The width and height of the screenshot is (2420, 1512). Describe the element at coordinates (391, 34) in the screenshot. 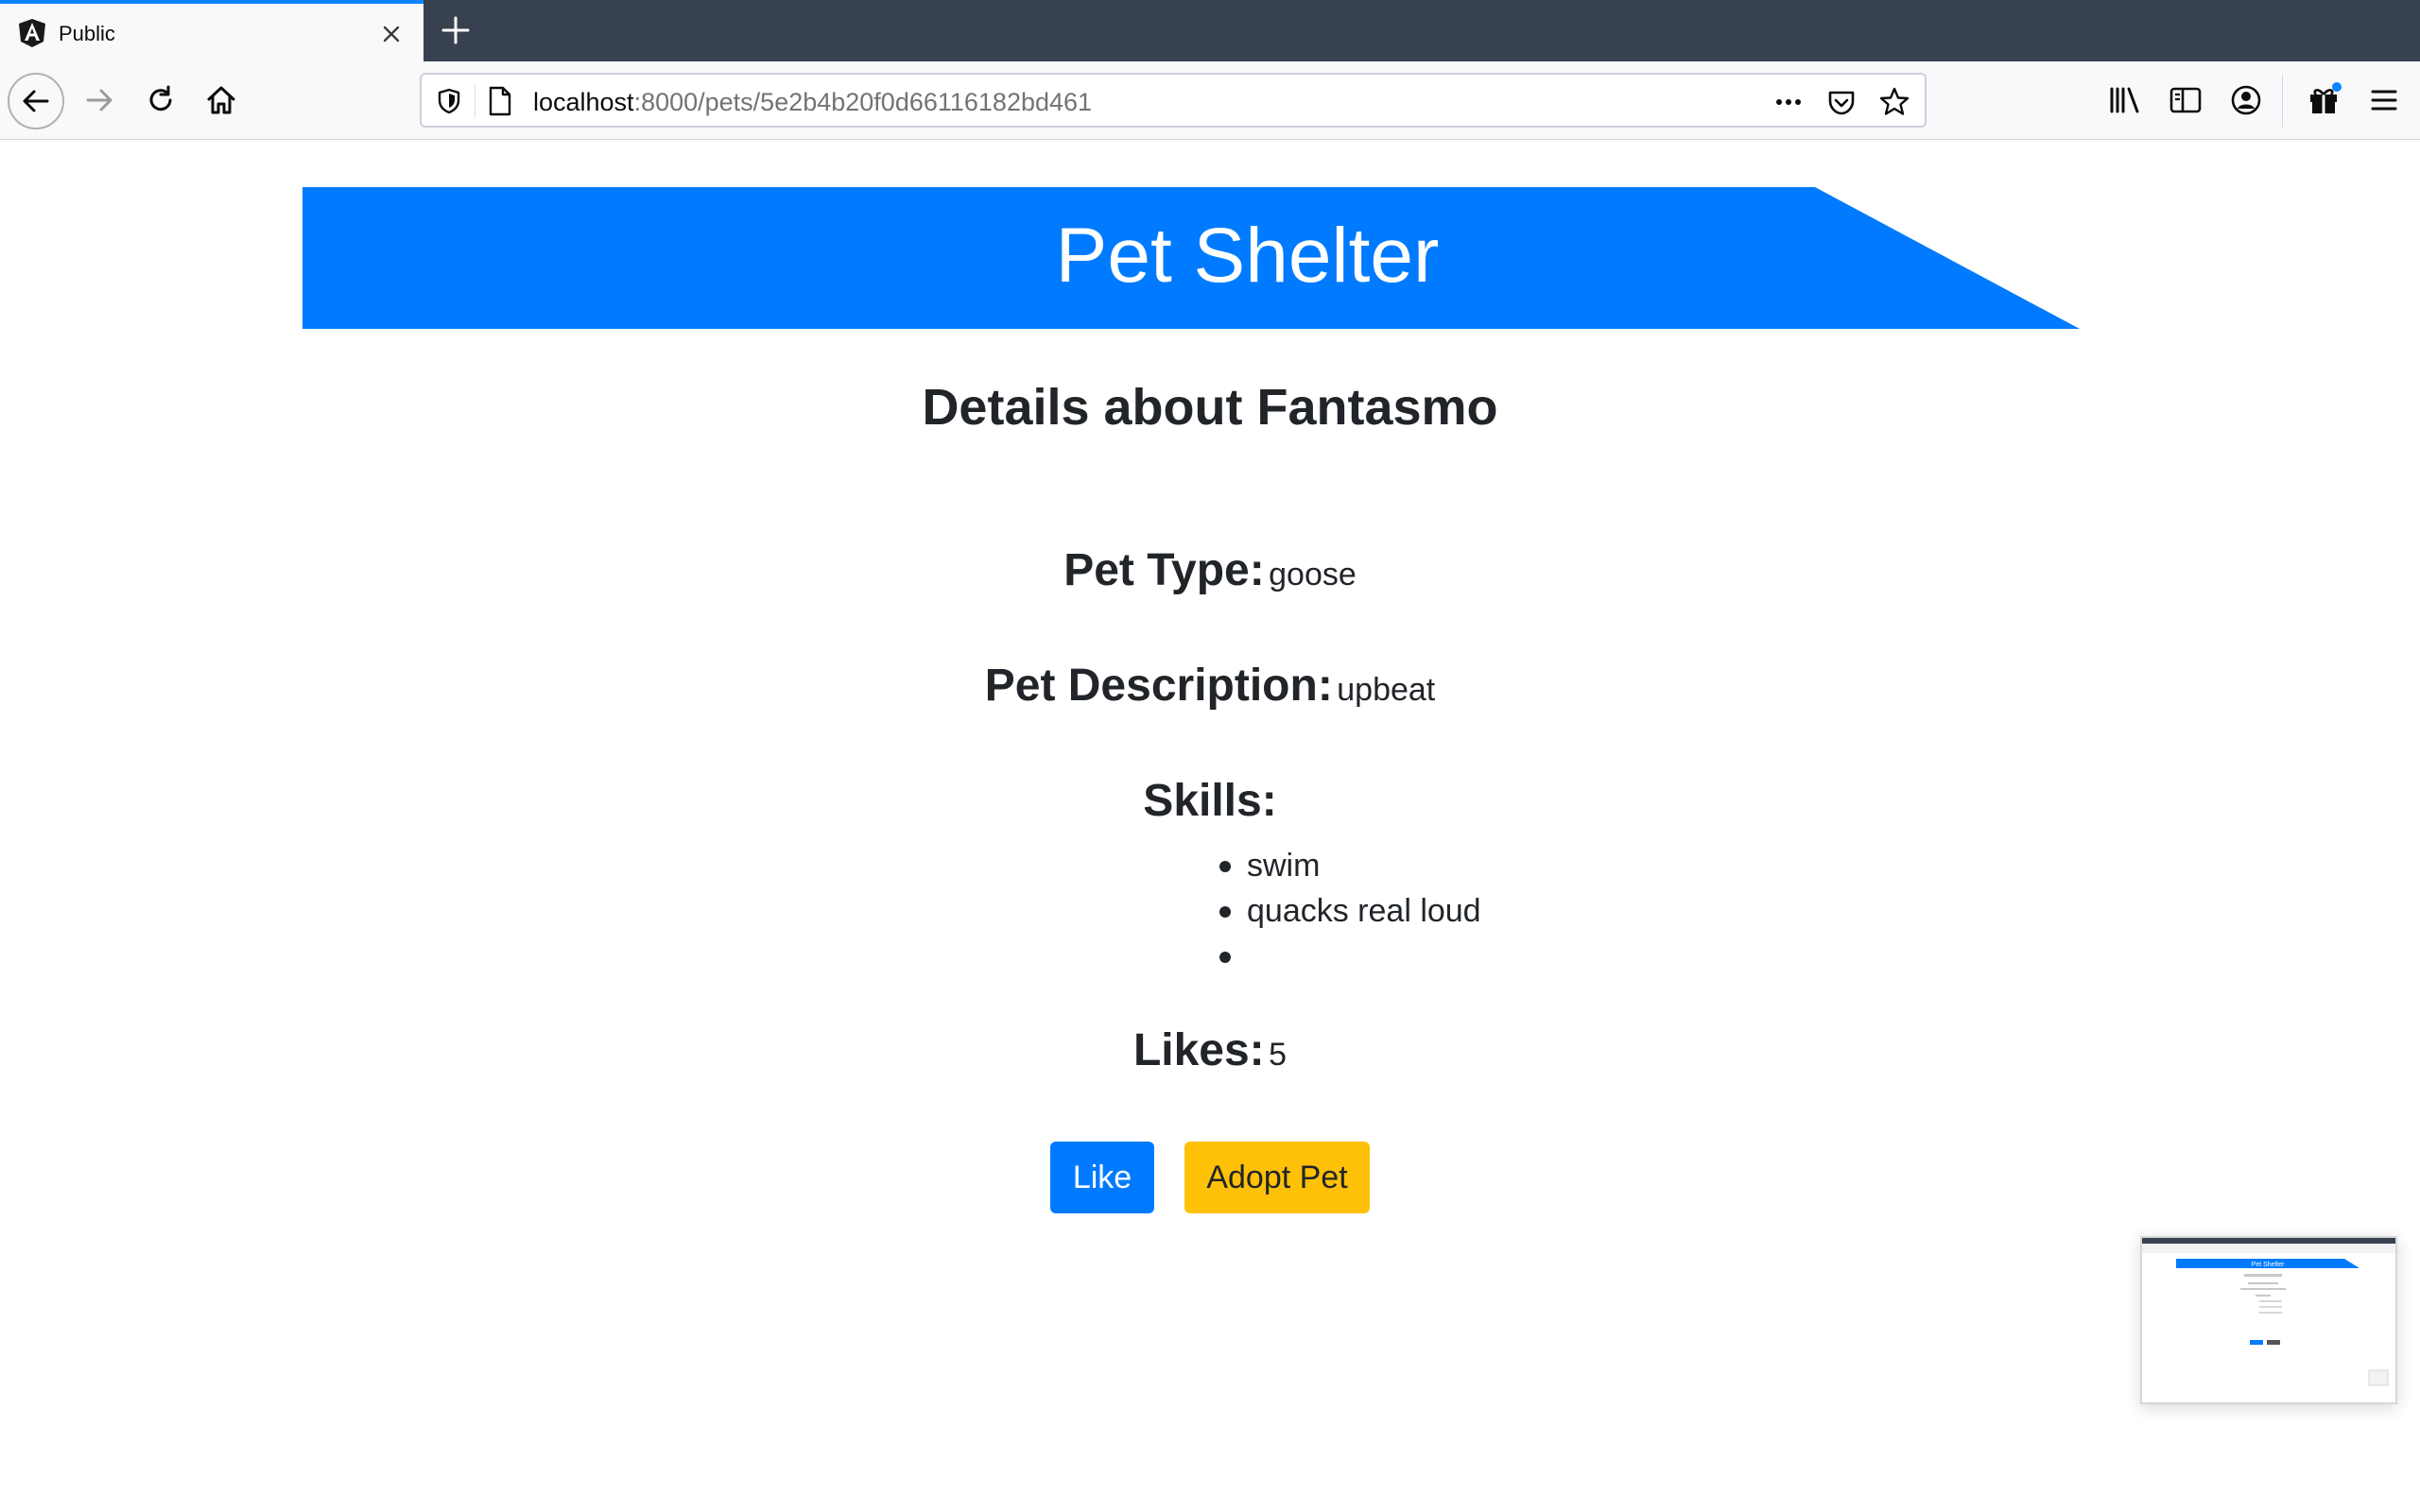

I see `close-tab-icon` at that location.